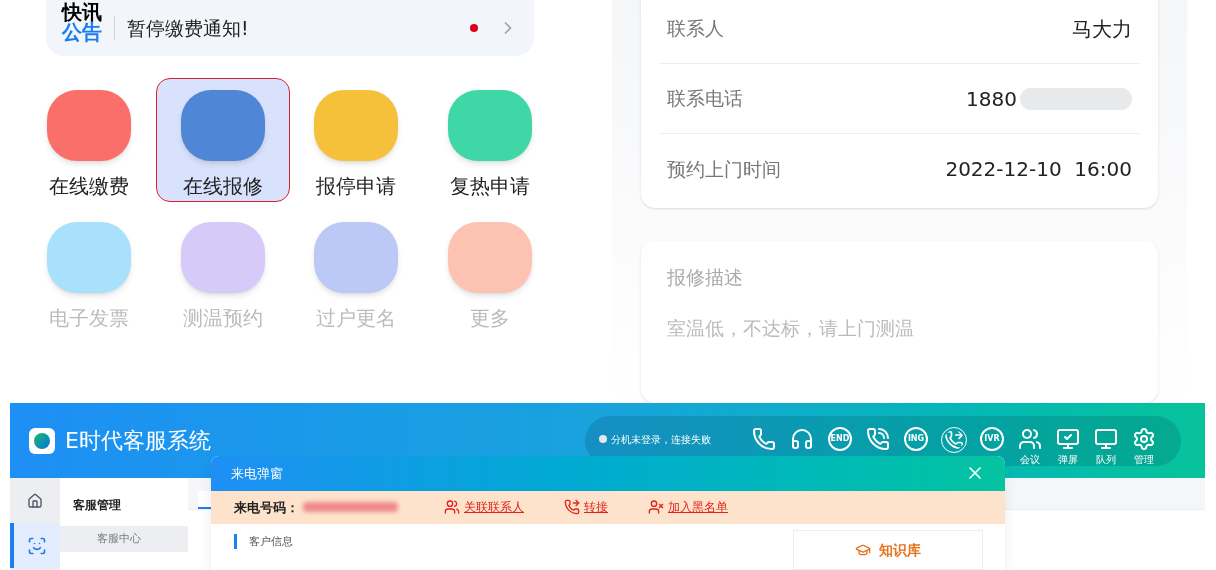 The image size is (1216, 570). Describe the element at coordinates (89, 272) in the screenshot. I see `service-tile: 电子发票` at that location.